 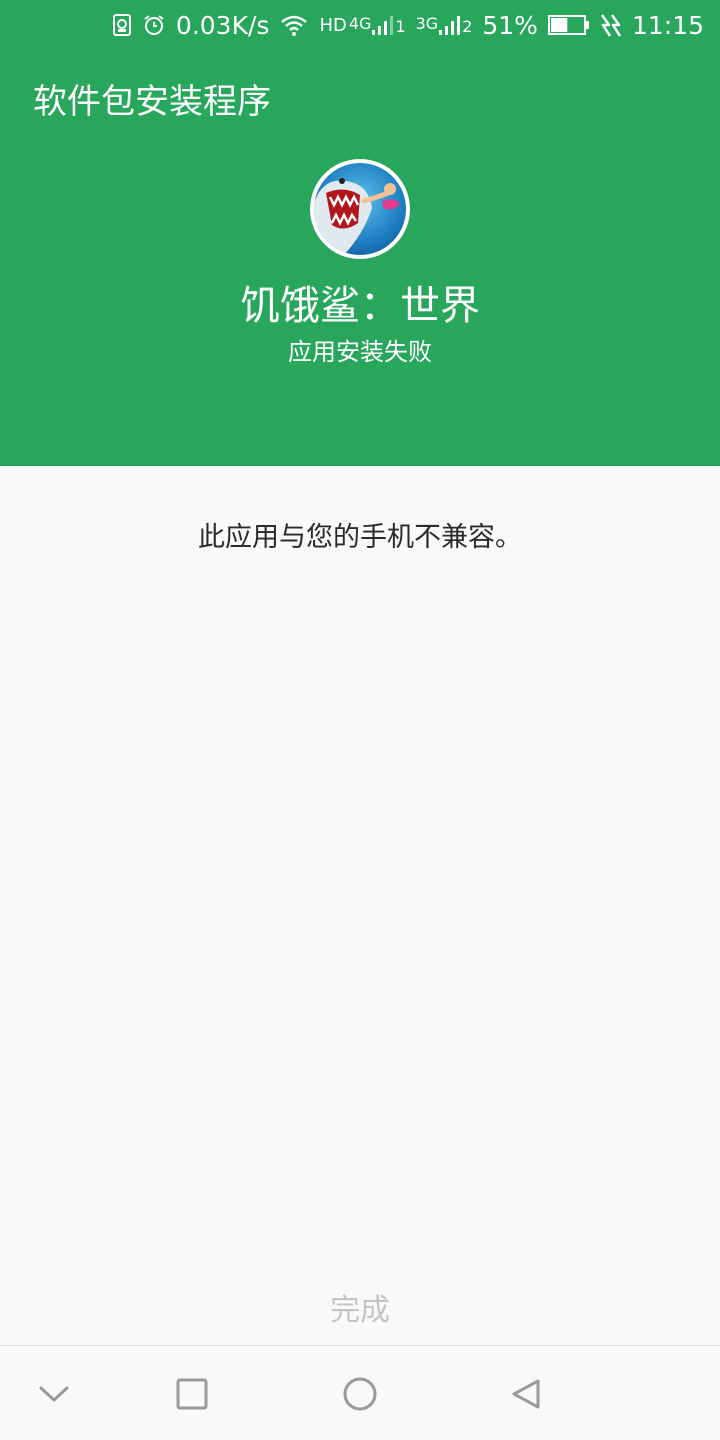 What do you see at coordinates (360, 306) in the screenshot?
I see `app-name: 饥饿鲨：世界` at bounding box center [360, 306].